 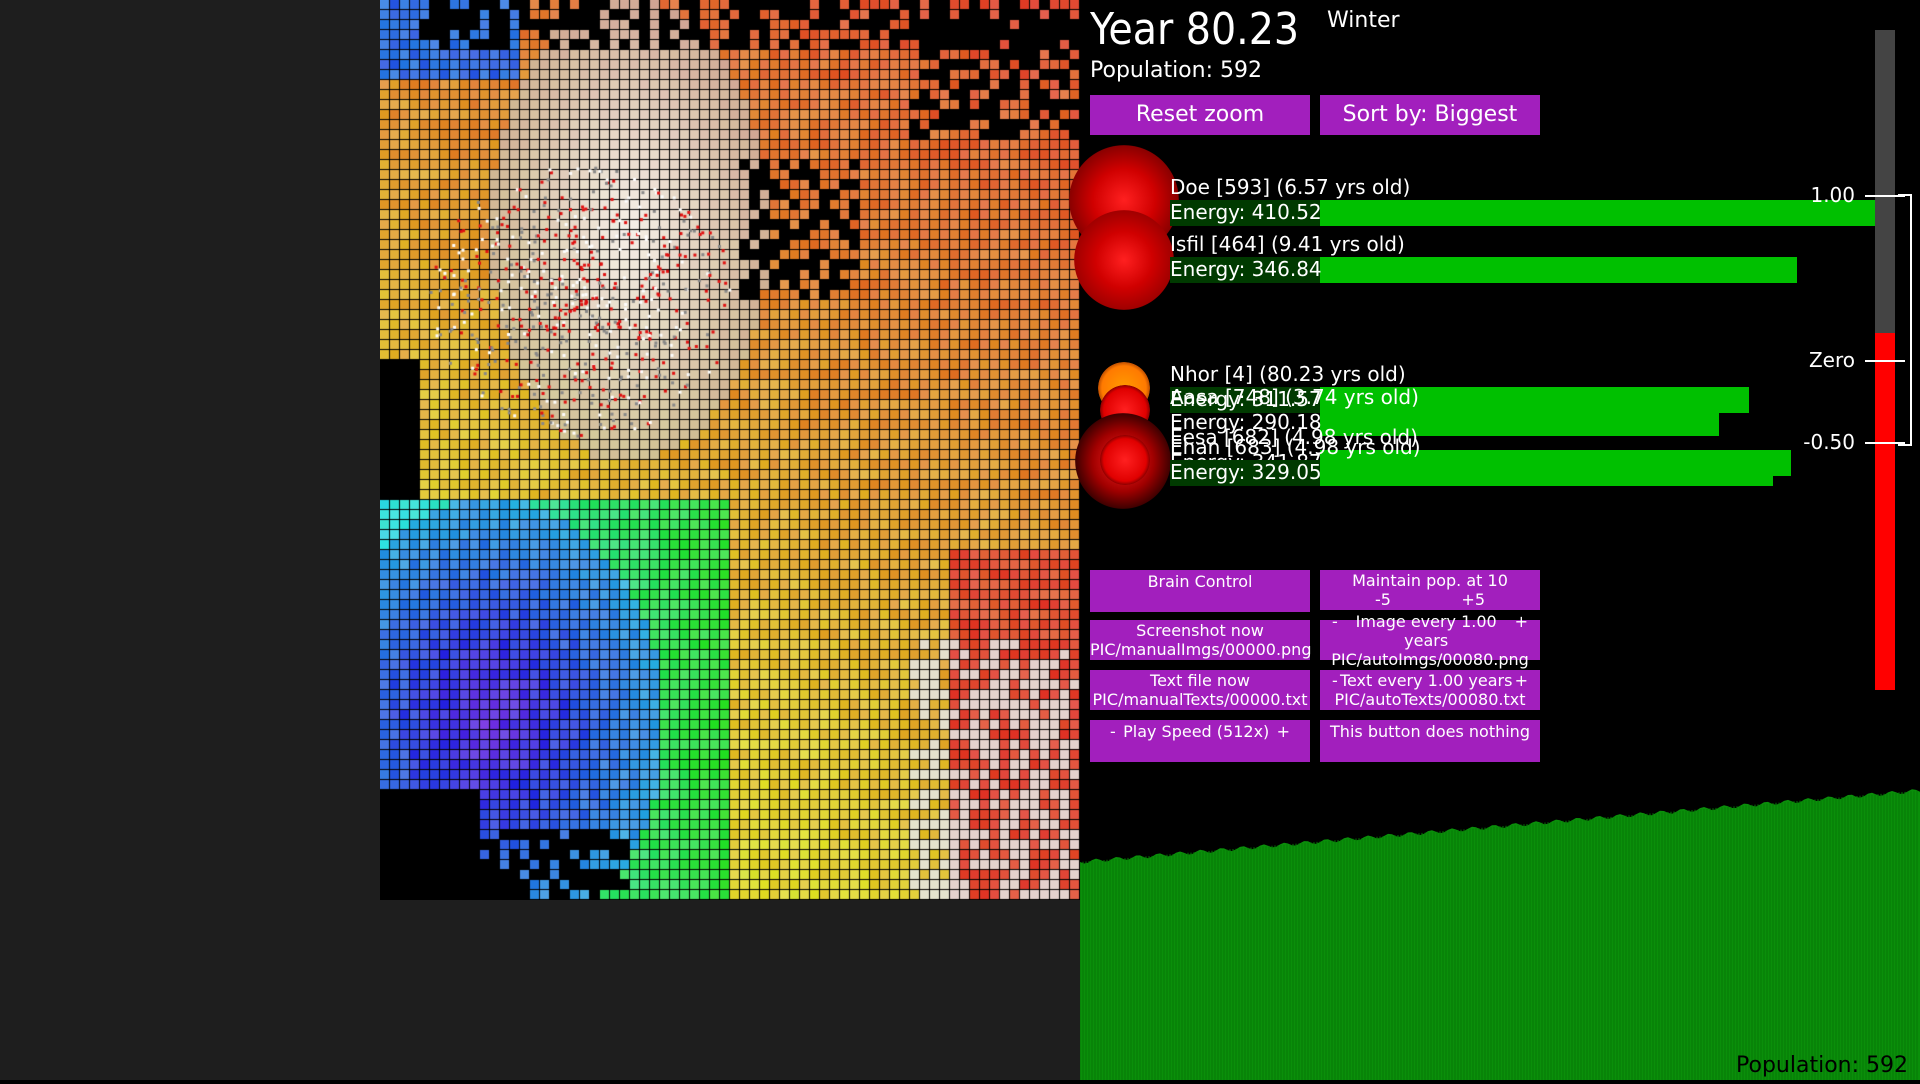 I want to click on nothing-button: This button does nothing, so click(x=1430, y=741).